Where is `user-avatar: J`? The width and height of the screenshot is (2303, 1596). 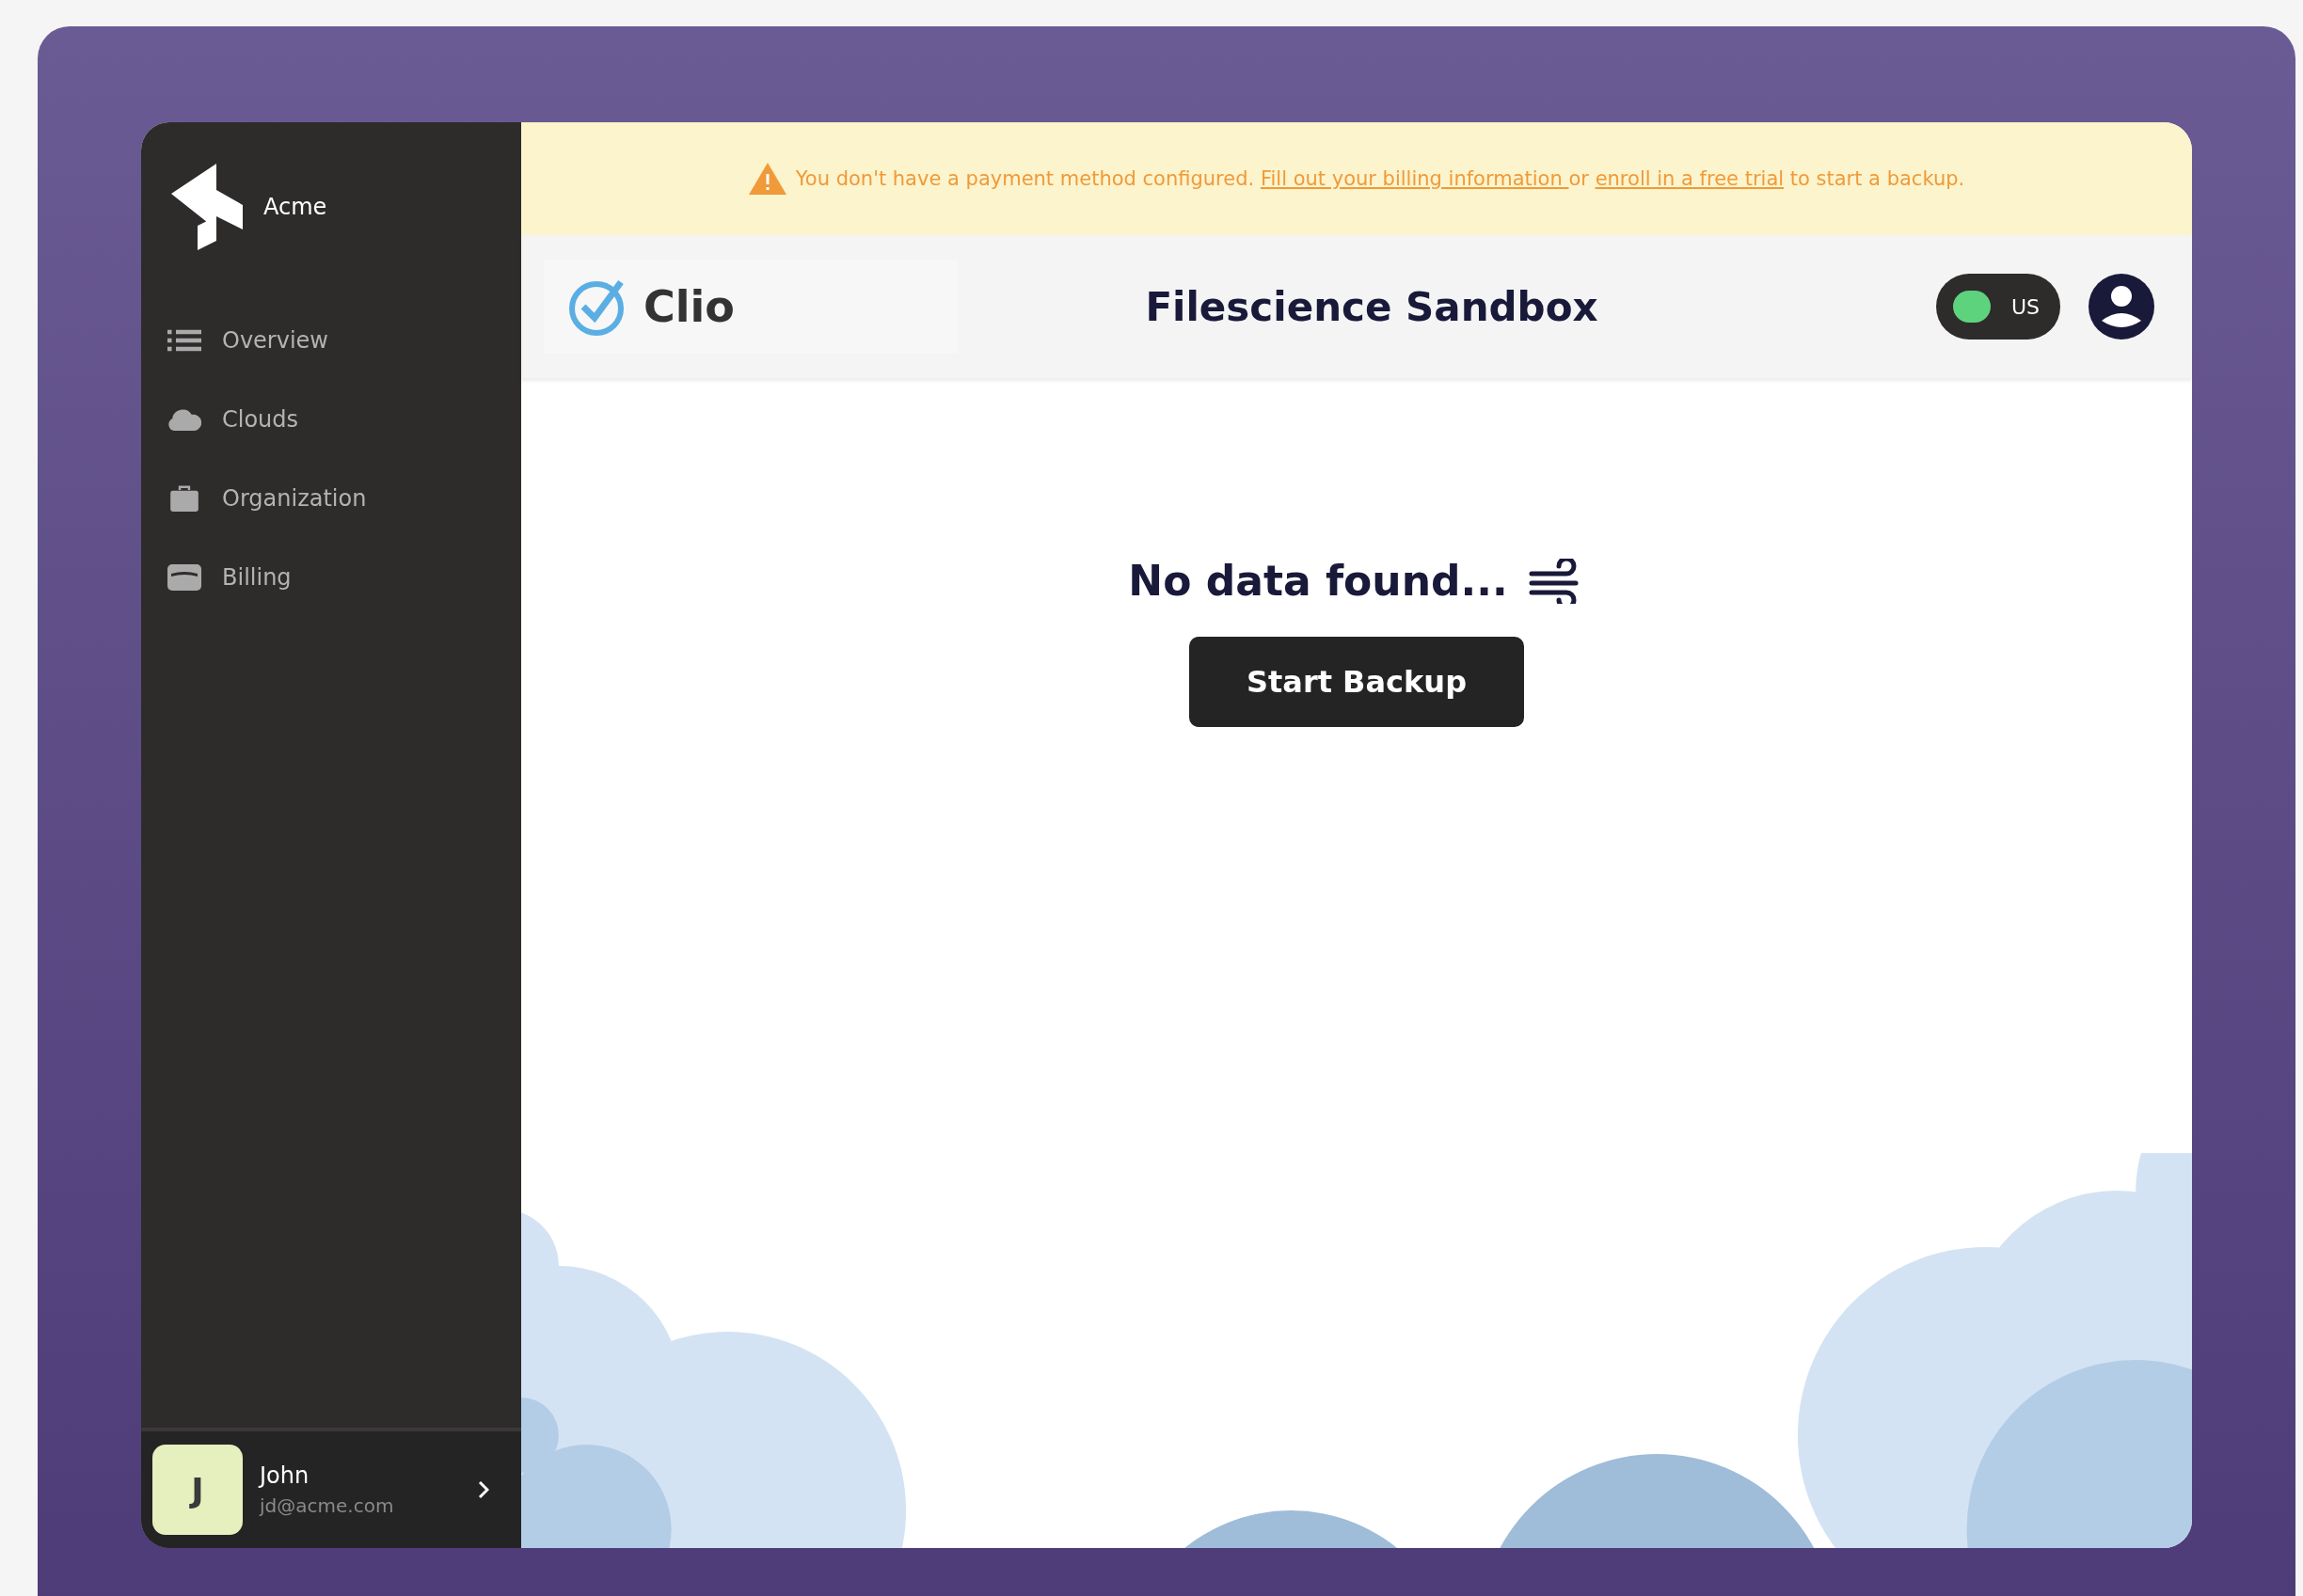
user-avatar: J is located at coordinates (198, 1490).